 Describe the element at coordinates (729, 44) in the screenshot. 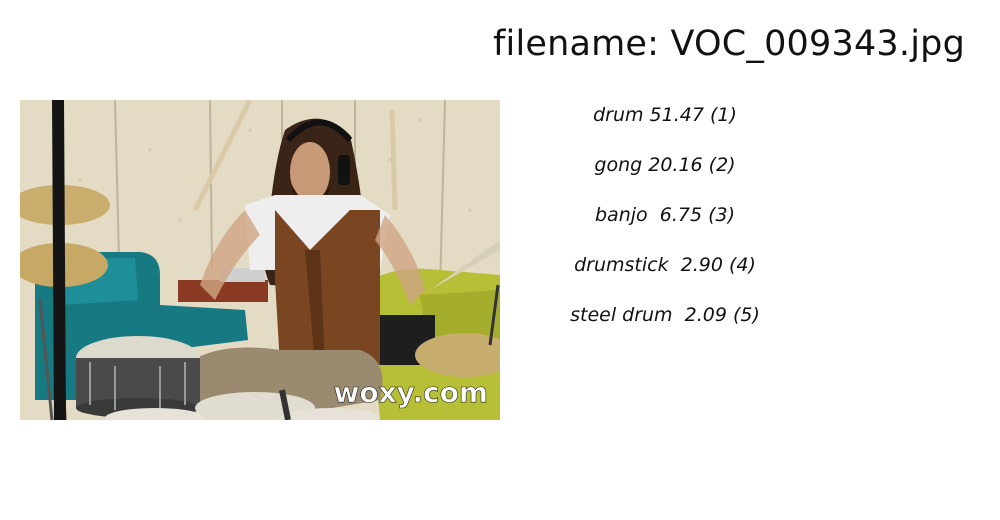

I see `filename-title: filename: VOC_009343.jpg` at that location.